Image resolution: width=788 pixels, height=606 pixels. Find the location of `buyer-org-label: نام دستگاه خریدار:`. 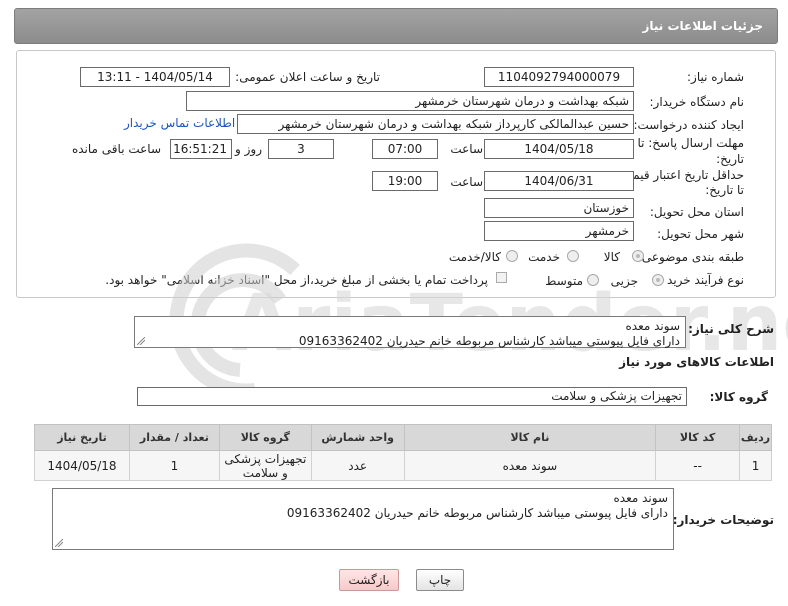

buyer-org-label: نام دستگاه خریدار: is located at coordinates (697, 102).